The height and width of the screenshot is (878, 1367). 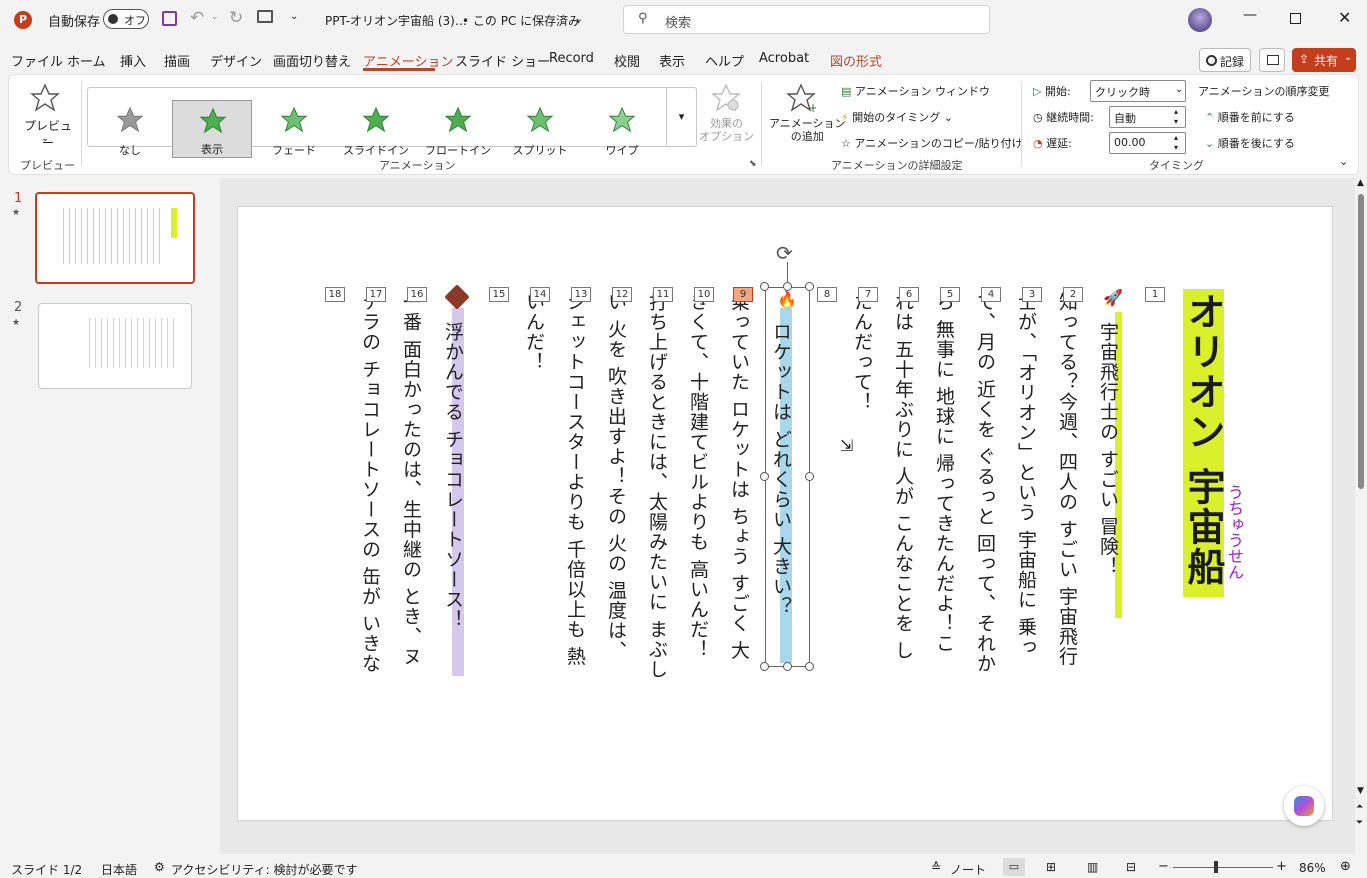 What do you see at coordinates (1092, 867) in the screenshot?
I see `reading-view-icon: ▥` at bounding box center [1092, 867].